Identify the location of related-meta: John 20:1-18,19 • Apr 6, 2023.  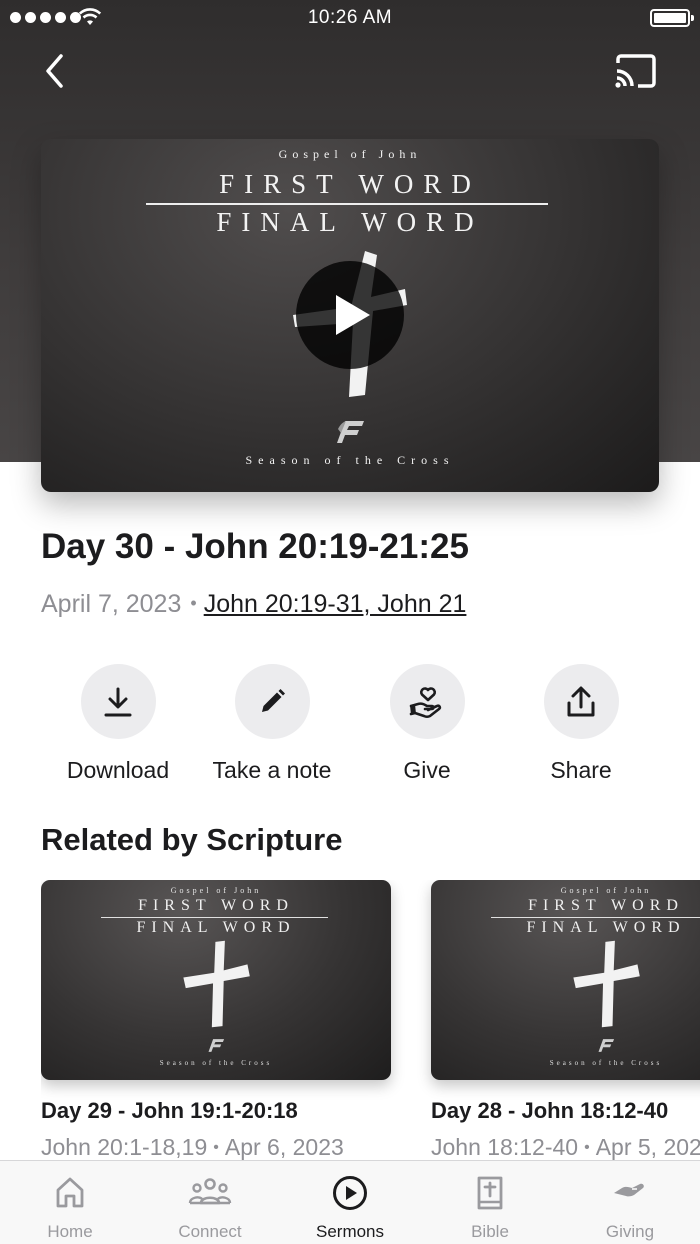
(216, 1147).